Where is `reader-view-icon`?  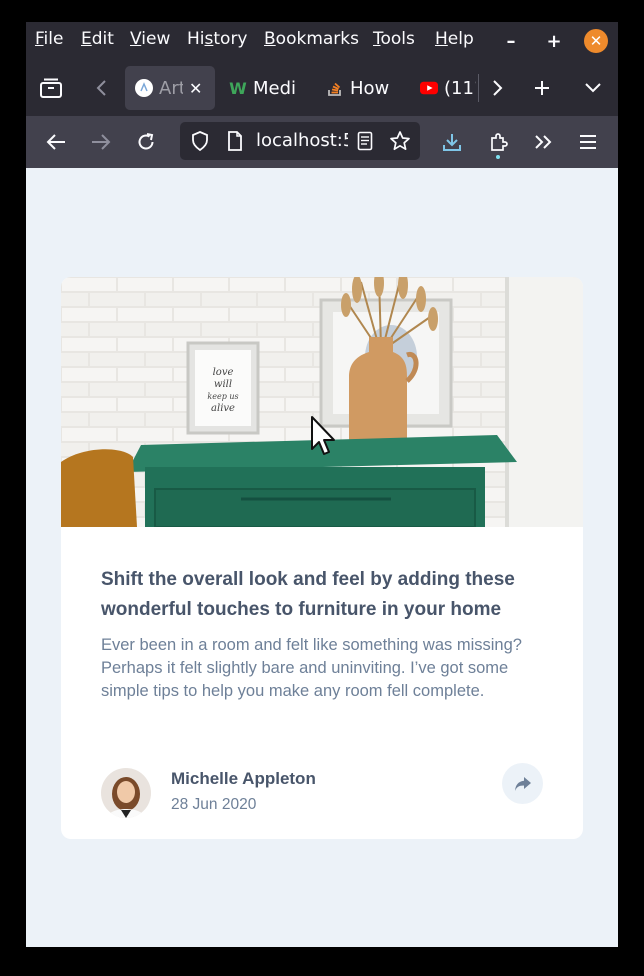 reader-view-icon is located at coordinates (365, 141).